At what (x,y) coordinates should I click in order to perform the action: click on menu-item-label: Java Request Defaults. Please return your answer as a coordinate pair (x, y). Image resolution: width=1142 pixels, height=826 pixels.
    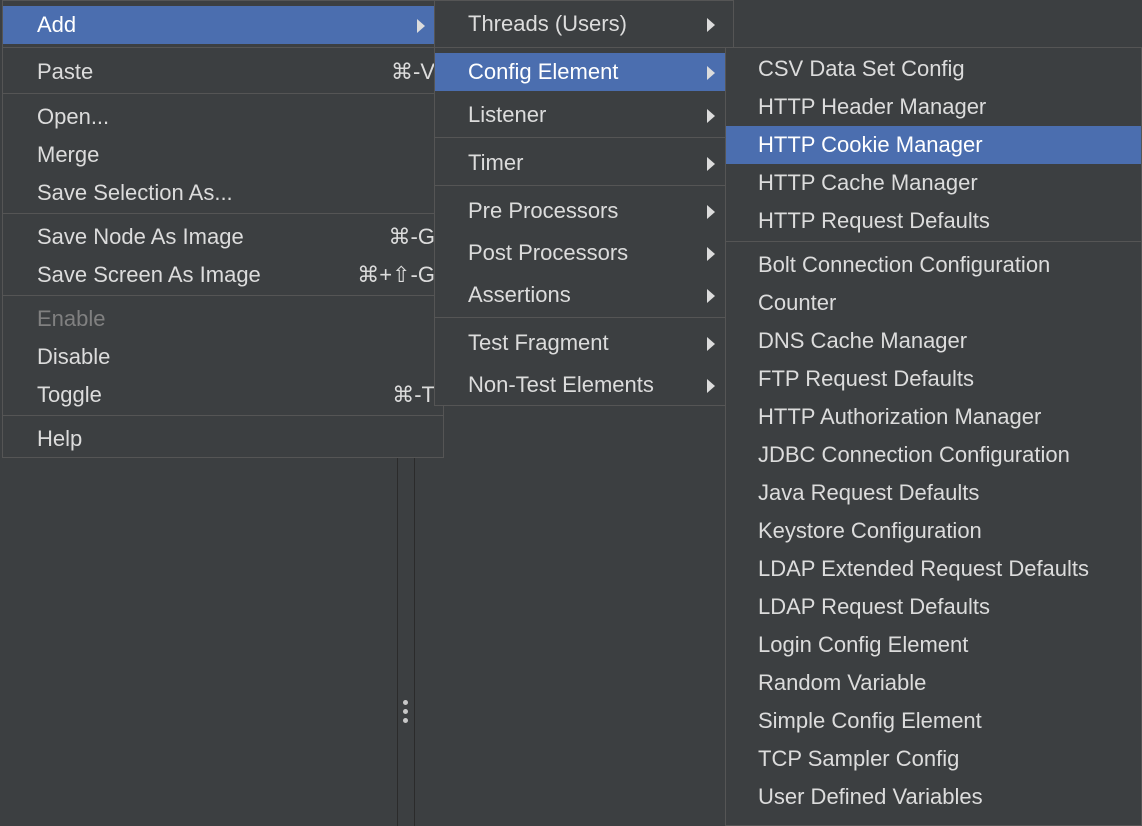
    Looking at the image, I should click on (869, 492).